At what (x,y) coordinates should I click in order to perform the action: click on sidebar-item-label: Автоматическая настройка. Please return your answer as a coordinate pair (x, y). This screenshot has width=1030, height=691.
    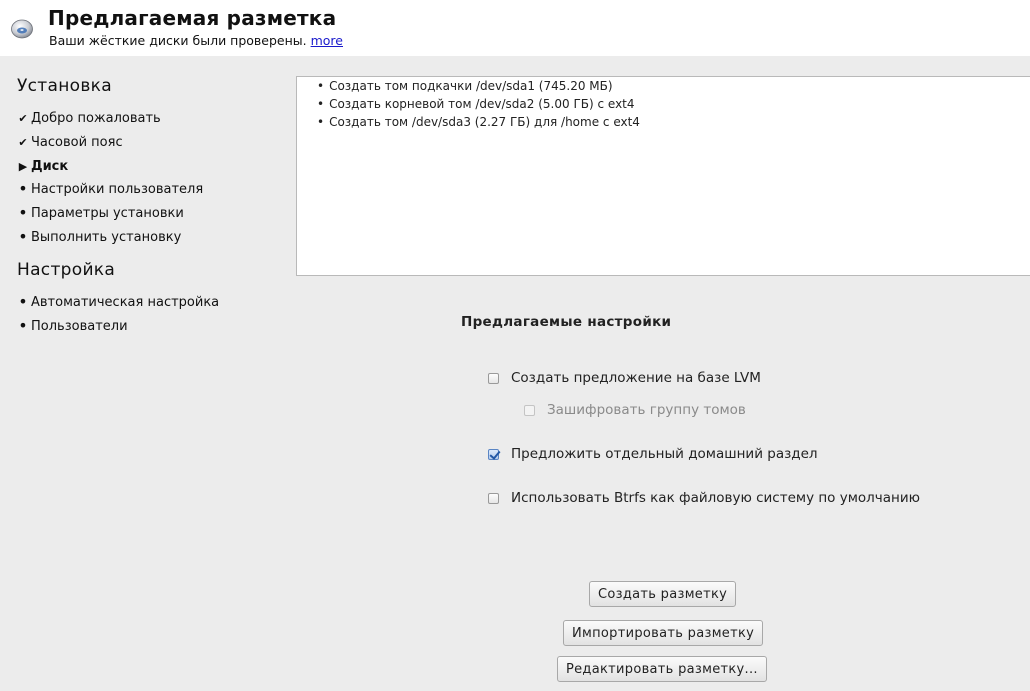
    Looking at the image, I should click on (125, 302).